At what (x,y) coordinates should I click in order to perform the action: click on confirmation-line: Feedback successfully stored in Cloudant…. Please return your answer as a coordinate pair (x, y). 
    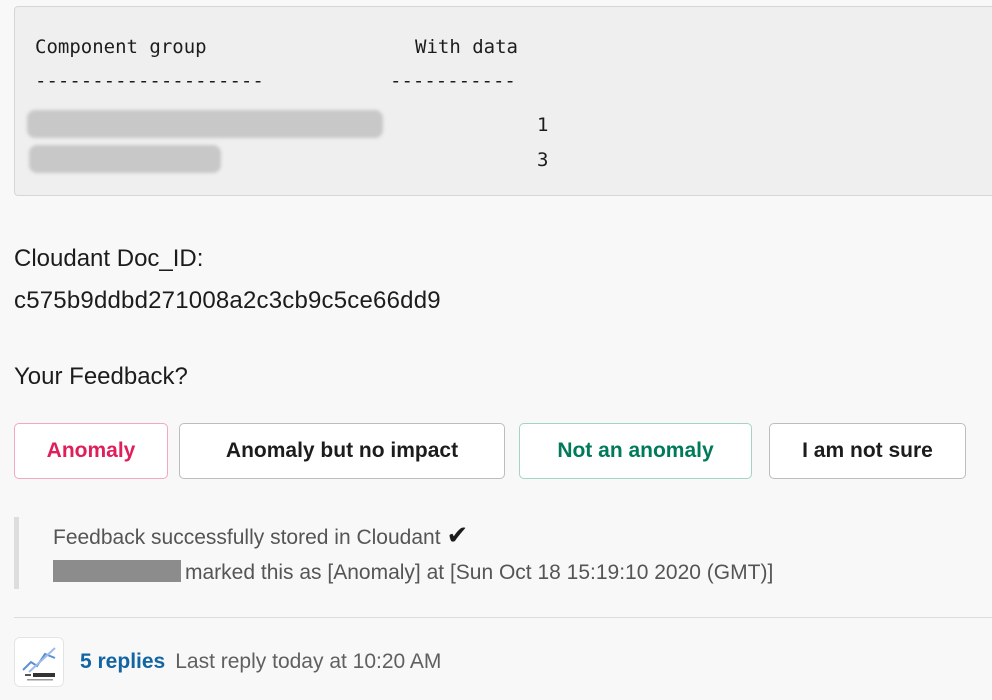
    Looking at the image, I should click on (260, 536).